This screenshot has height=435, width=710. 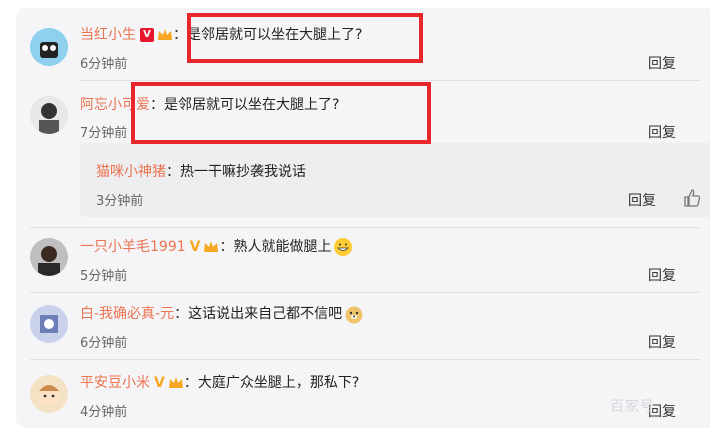 I want to click on comment-line: 猫咪小神猪：热一干嘛抄袭我说话, so click(x=201, y=172).